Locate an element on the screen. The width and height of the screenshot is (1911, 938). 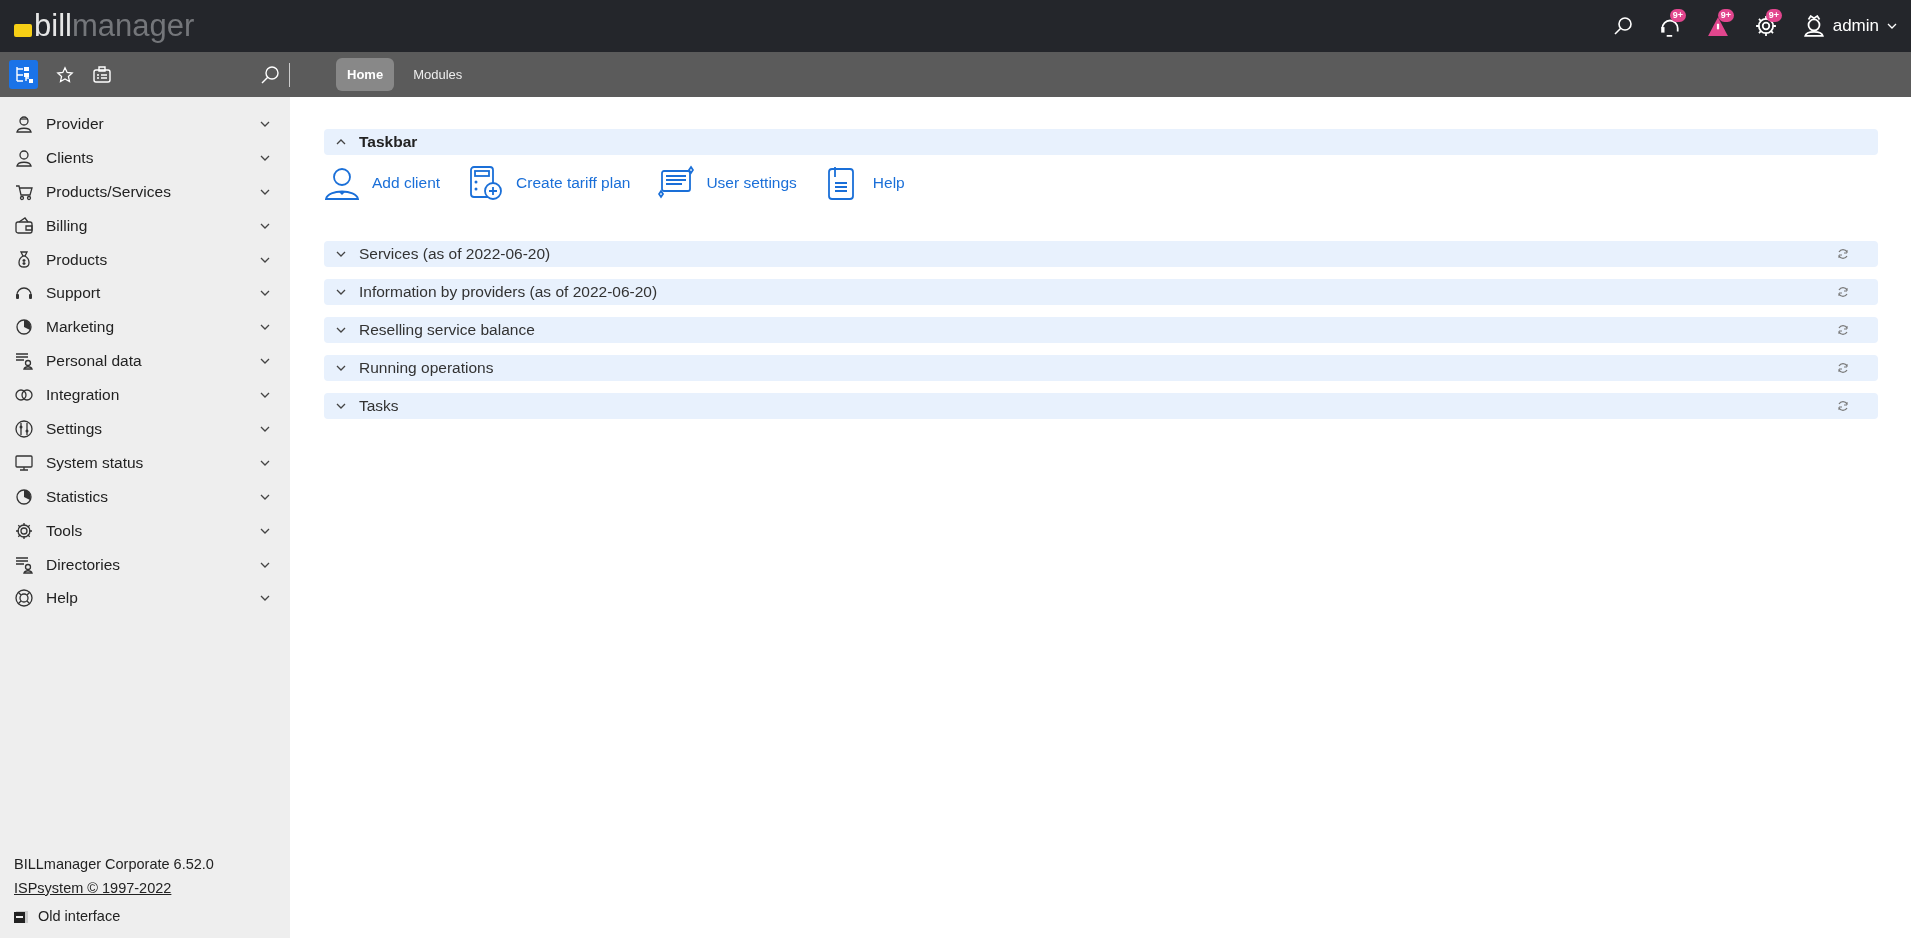
window-icon is located at coordinates (21, 916).